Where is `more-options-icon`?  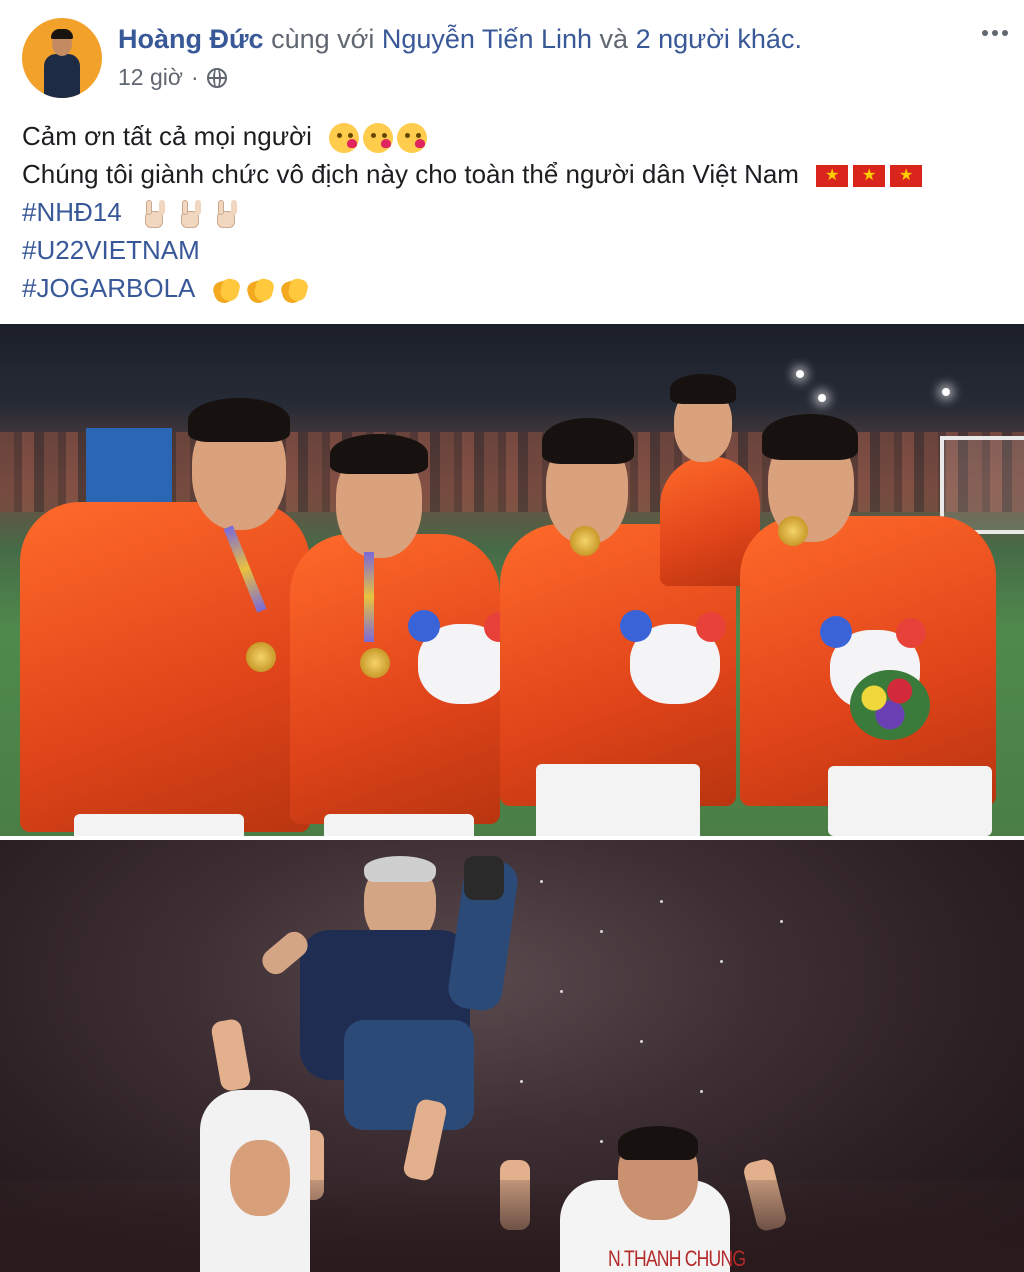 more-options-icon is located at coordinates (995, 33).